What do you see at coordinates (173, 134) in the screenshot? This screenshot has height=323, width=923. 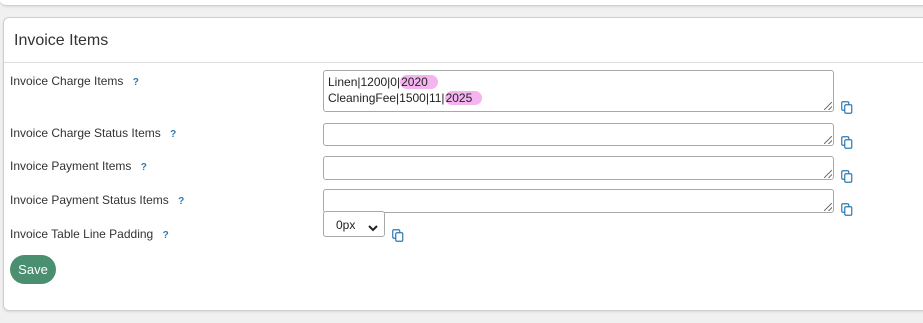 I see `charge-status-help-icon: ?` at bounding box center [173, 134].